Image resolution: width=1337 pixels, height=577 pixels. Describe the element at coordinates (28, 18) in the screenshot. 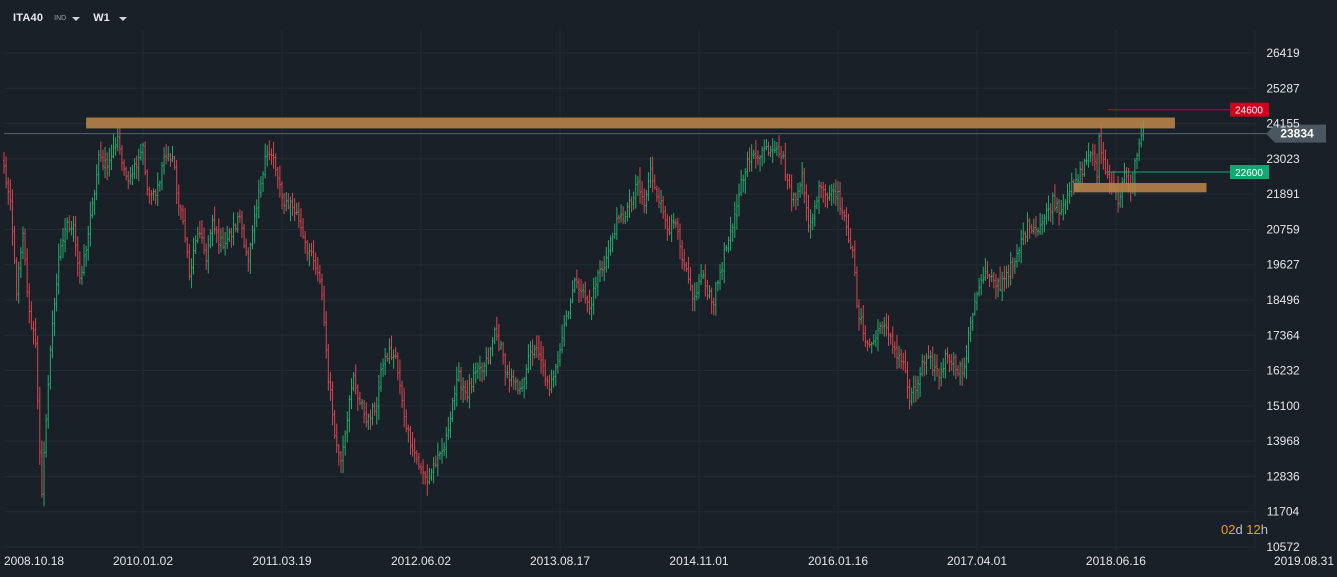

I see `symbol-name: ITA40` at that location.